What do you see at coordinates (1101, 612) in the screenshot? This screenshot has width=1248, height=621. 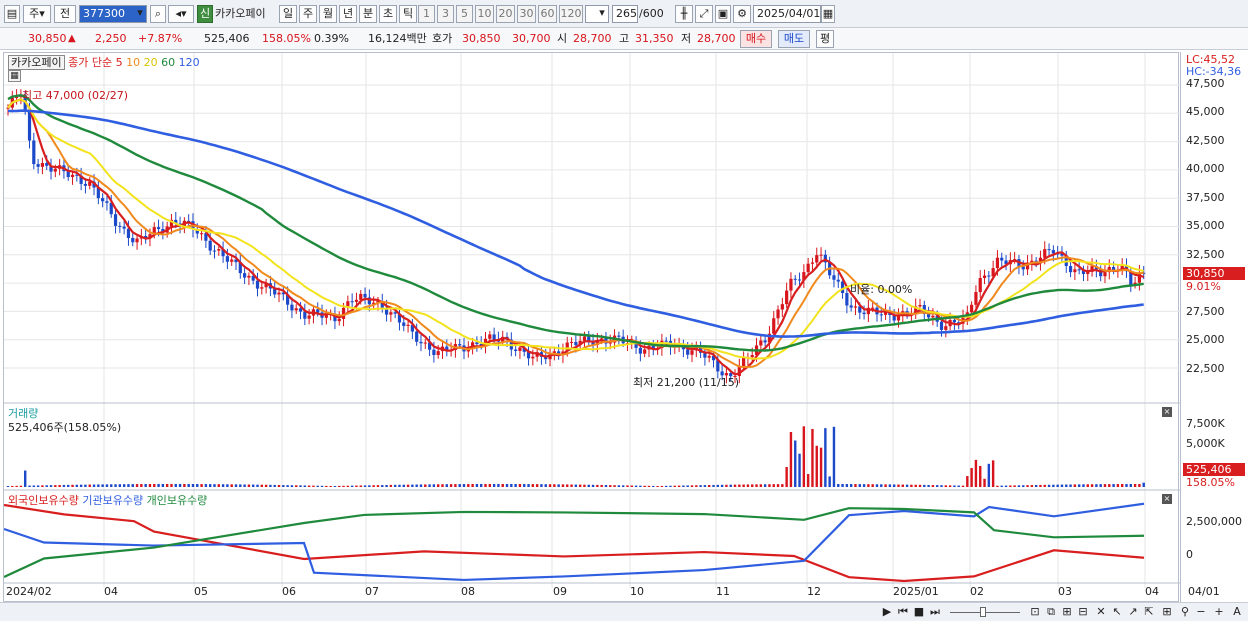 I see `crosshair-icon: ✕` at bounding box center [1101, 612].